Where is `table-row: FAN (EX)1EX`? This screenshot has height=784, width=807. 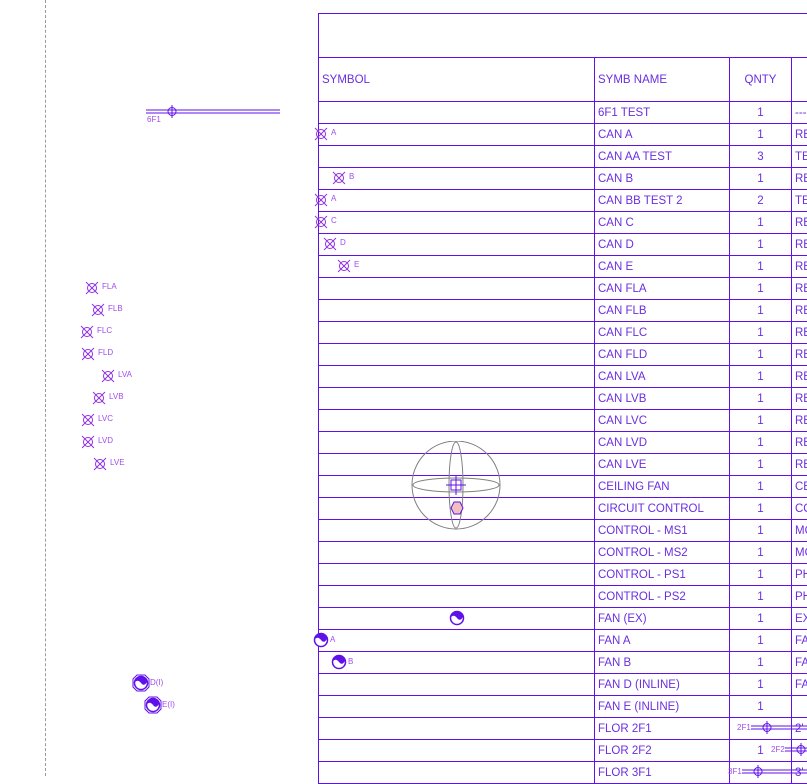
table-row: FAN (EX)1EX is located at coordinates (563, 619).